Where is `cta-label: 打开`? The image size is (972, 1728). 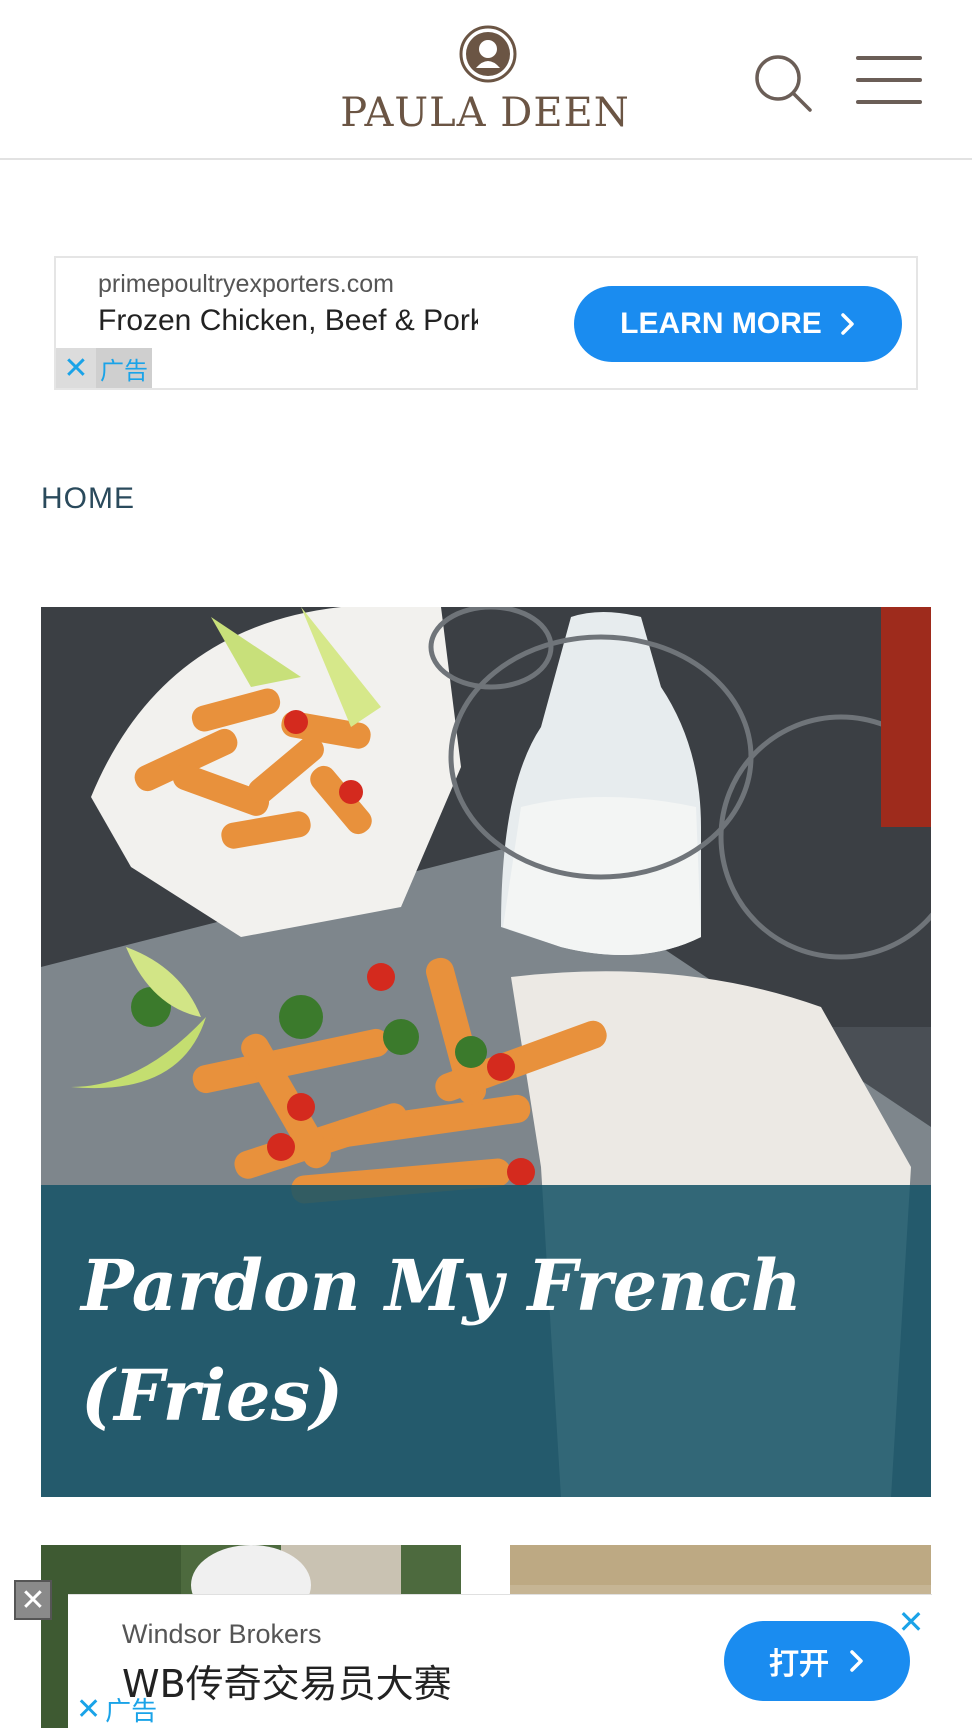
cta-label: 打开 is located at coordinates (799, 1664).